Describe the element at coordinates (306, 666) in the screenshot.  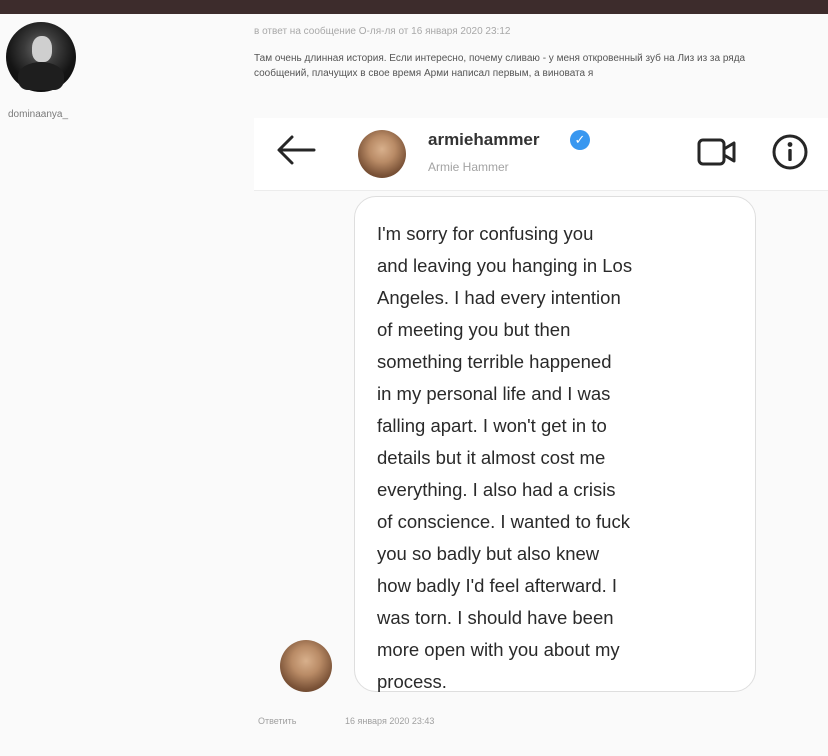
I see `sender-avatar` at that location.